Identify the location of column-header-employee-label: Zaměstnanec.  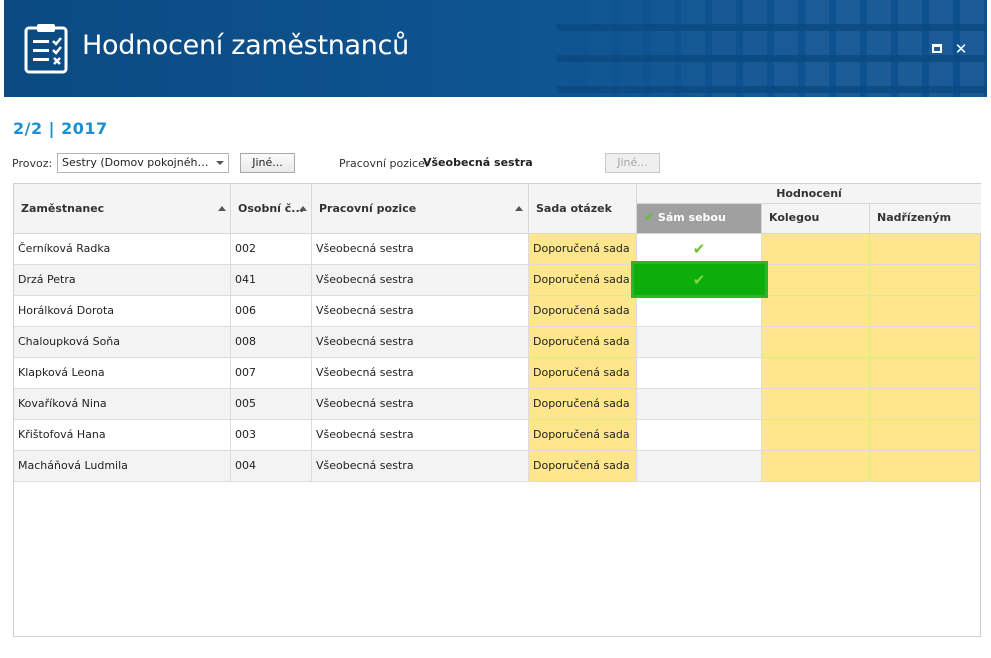
(63, 208).